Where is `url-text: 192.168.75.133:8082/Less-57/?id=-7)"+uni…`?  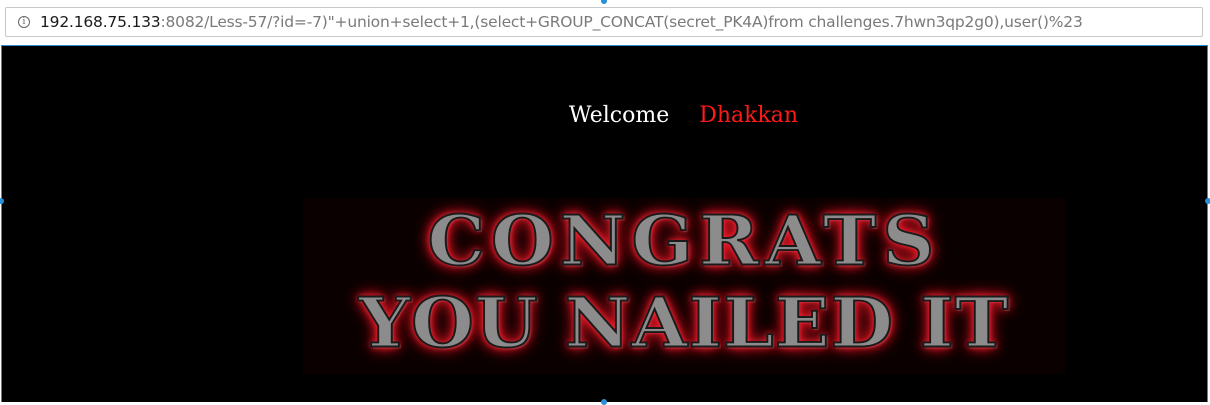 url-text: 192.168.75.133:8082/Less-57/?id=-7)"+uni… is located at coordinates (561, 22).